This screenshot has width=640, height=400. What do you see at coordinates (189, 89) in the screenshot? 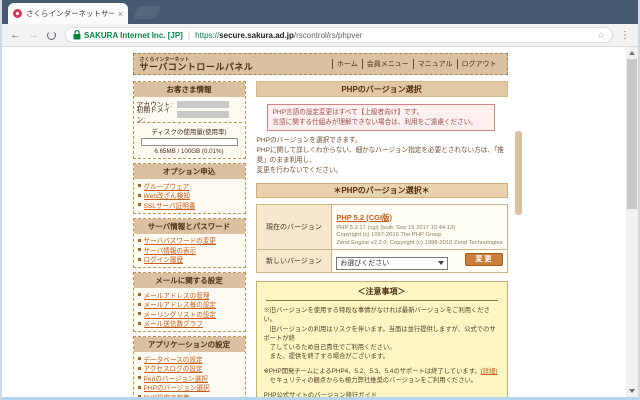
I see `customer-info-title: お客さま情報` at bounding box center [189, 89].